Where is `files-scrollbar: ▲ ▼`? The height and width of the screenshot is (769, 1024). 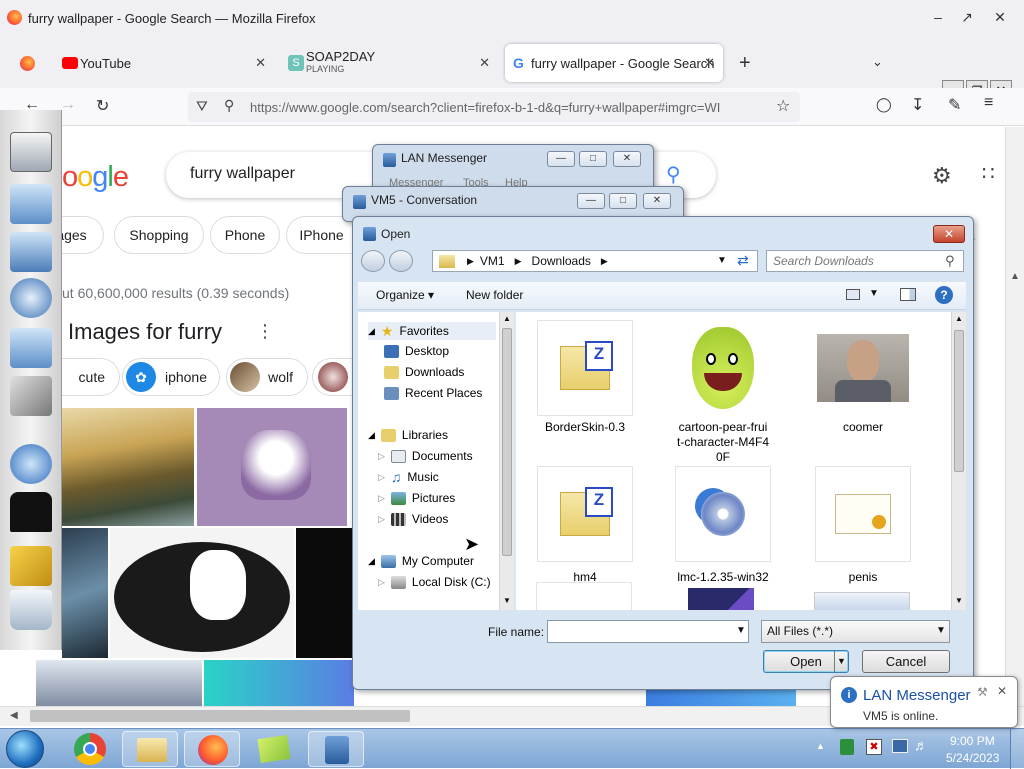
files-scrollbar: ▲ ▼ is located at coordinates (958, 461).